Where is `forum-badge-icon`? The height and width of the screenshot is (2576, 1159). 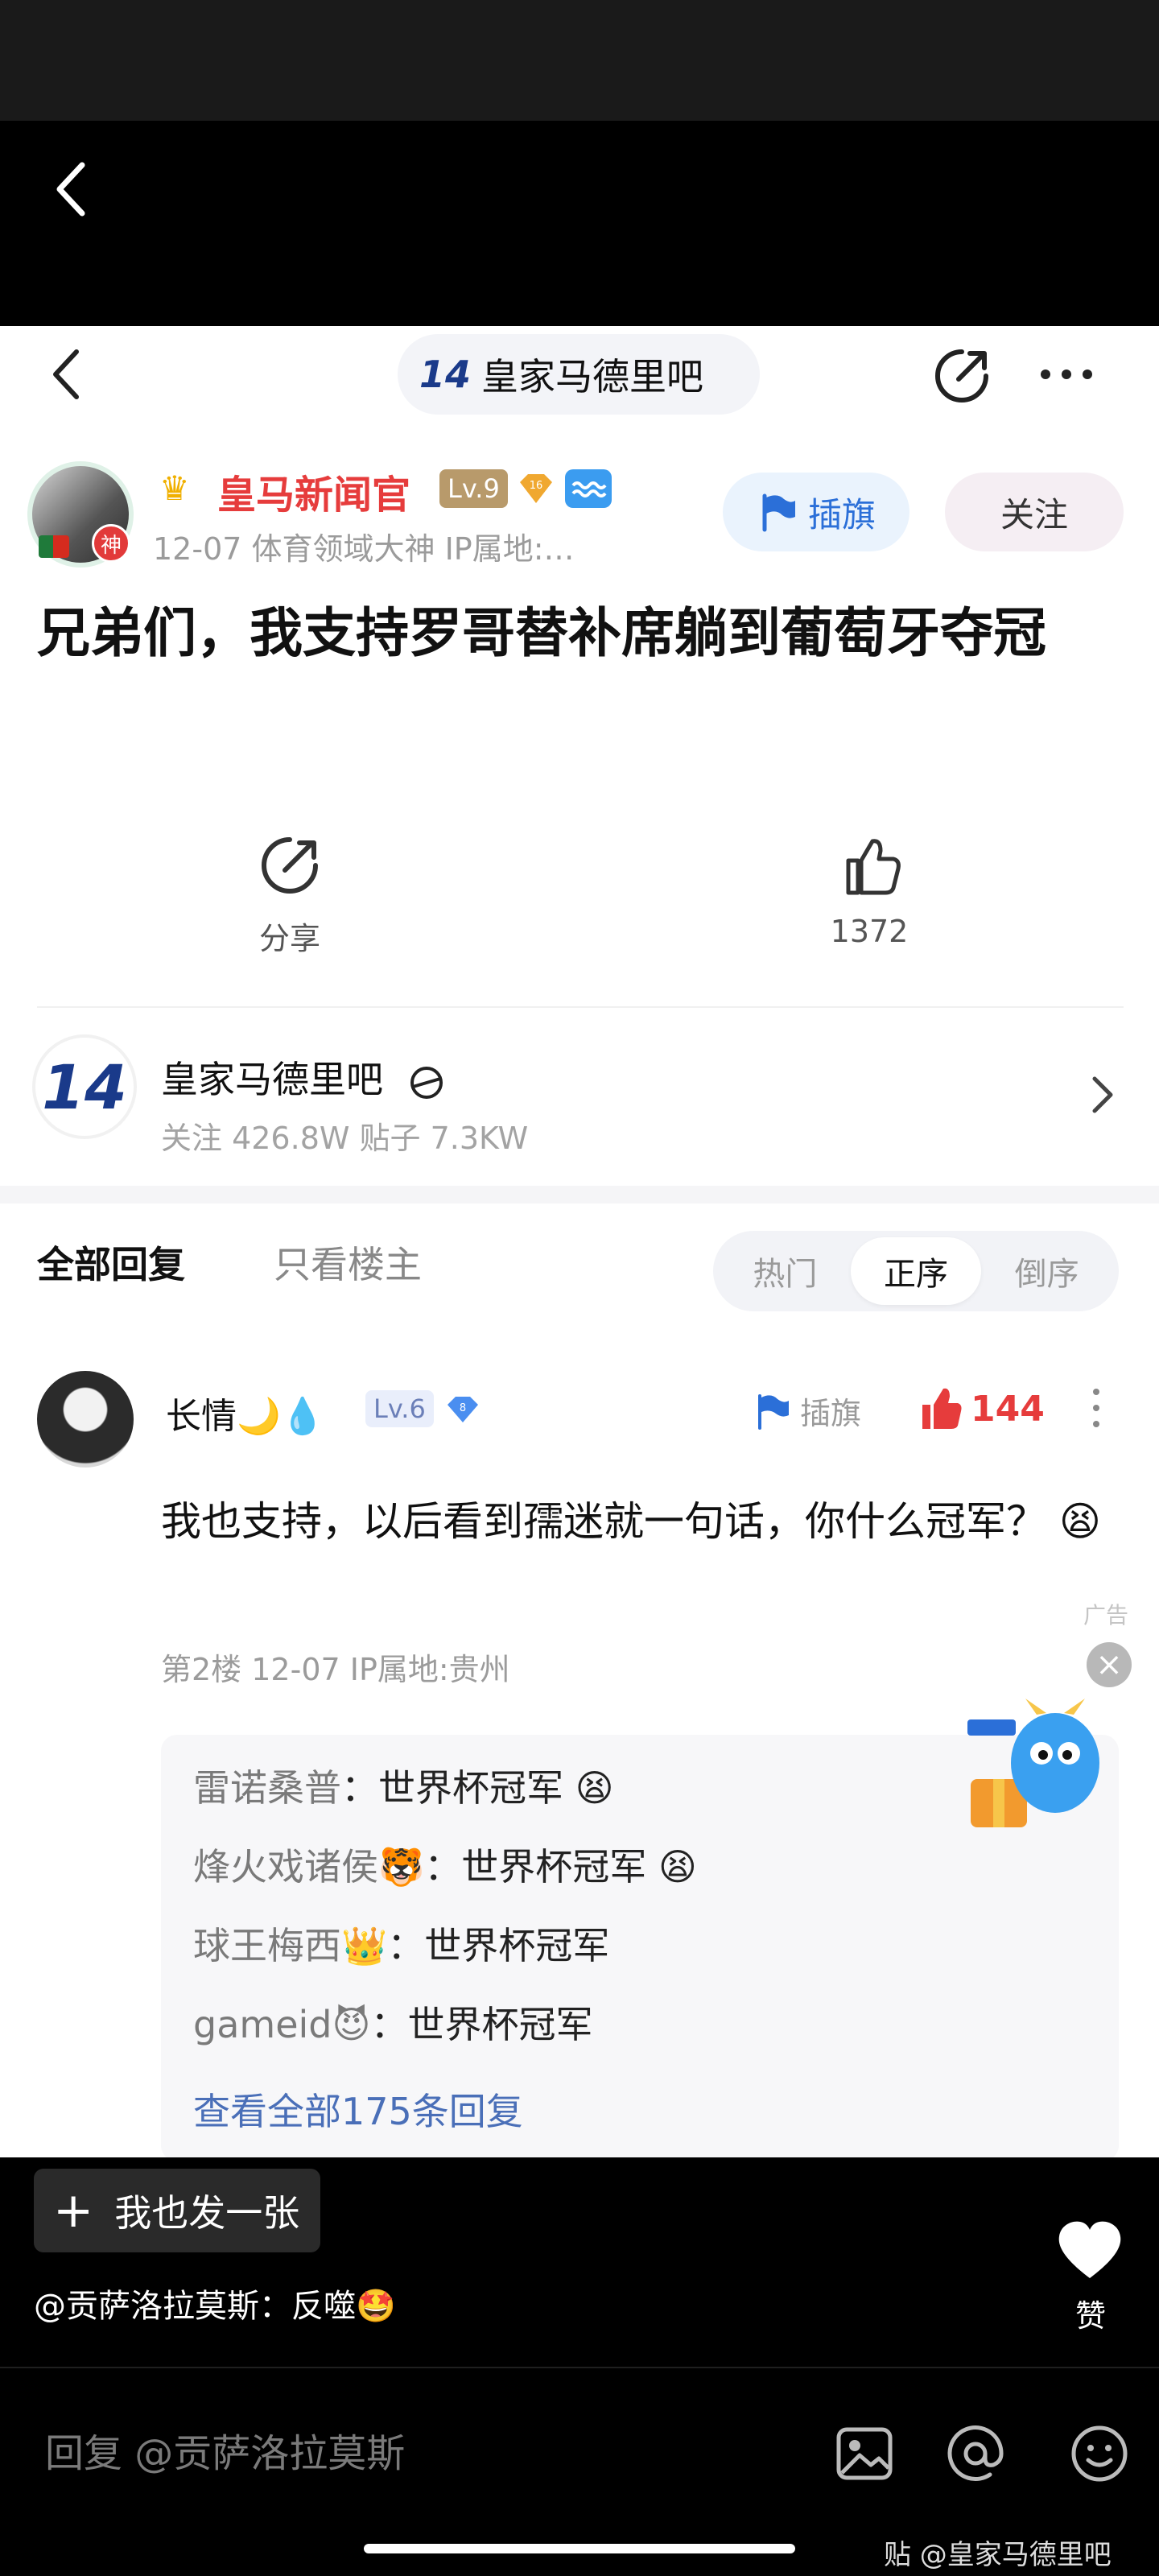
forum-badge-icon is located at coordinates (426, 1082).